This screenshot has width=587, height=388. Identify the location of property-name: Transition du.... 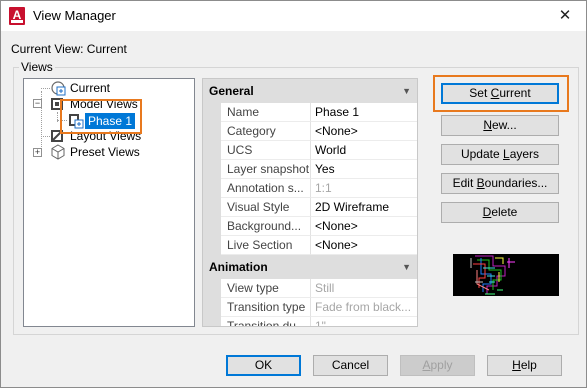
(266, 321).